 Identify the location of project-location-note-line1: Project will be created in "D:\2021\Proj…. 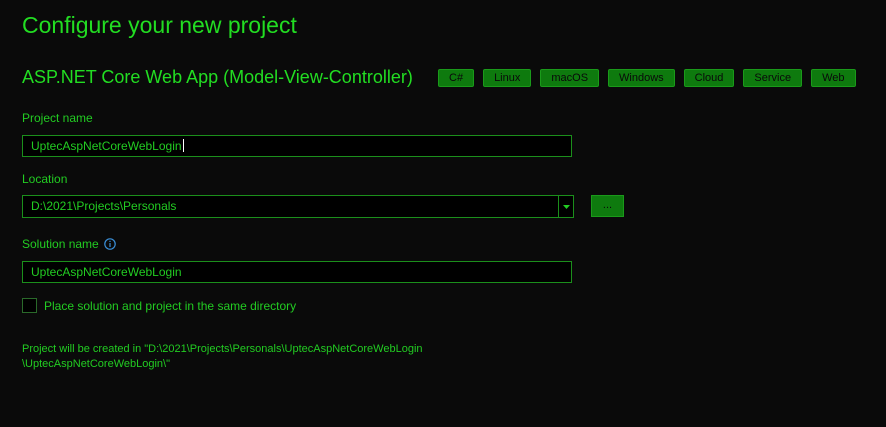
(222, 349).